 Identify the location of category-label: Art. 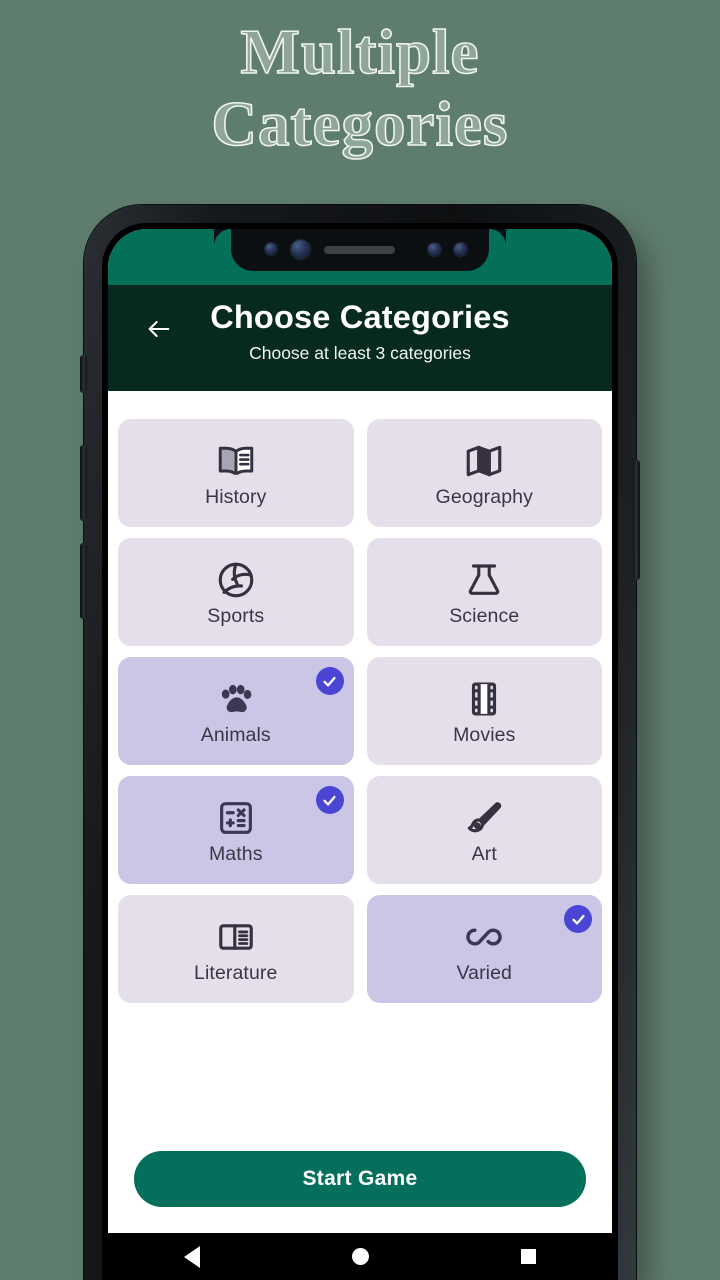
(484, 853).